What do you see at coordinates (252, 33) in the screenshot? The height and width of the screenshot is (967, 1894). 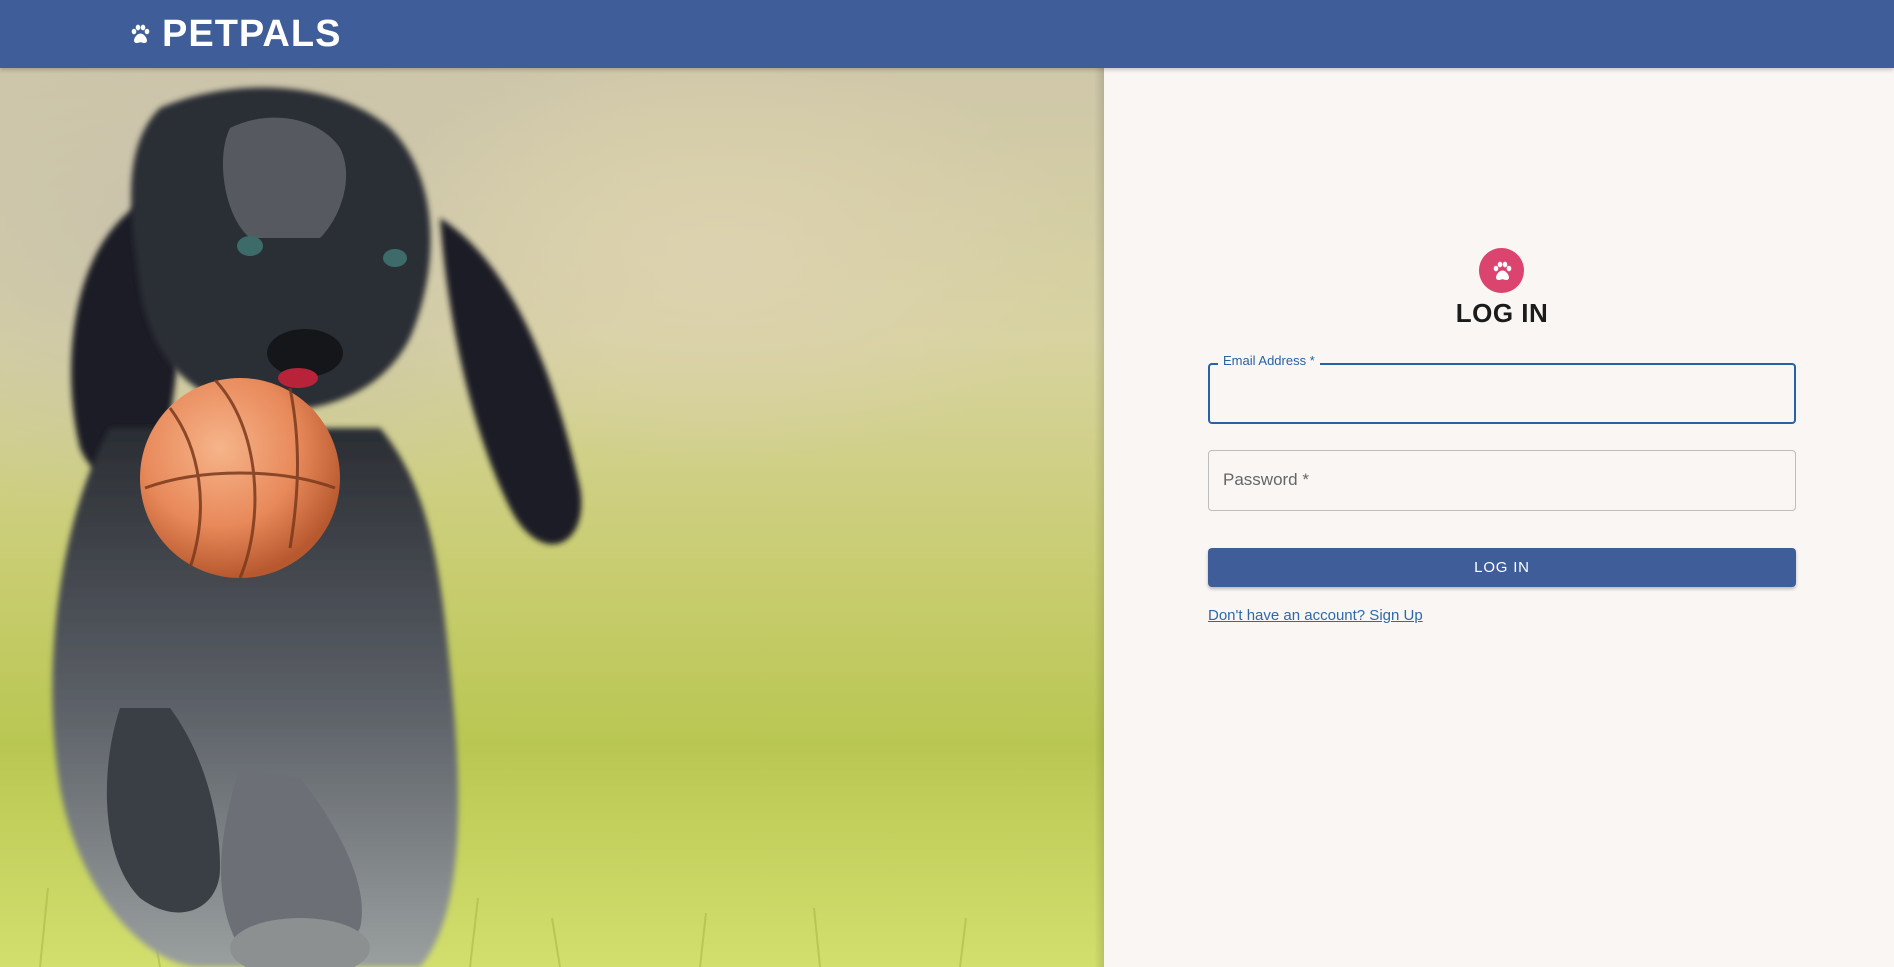 I see `brand-name: PETPALS` at bounding box center [252, 33].